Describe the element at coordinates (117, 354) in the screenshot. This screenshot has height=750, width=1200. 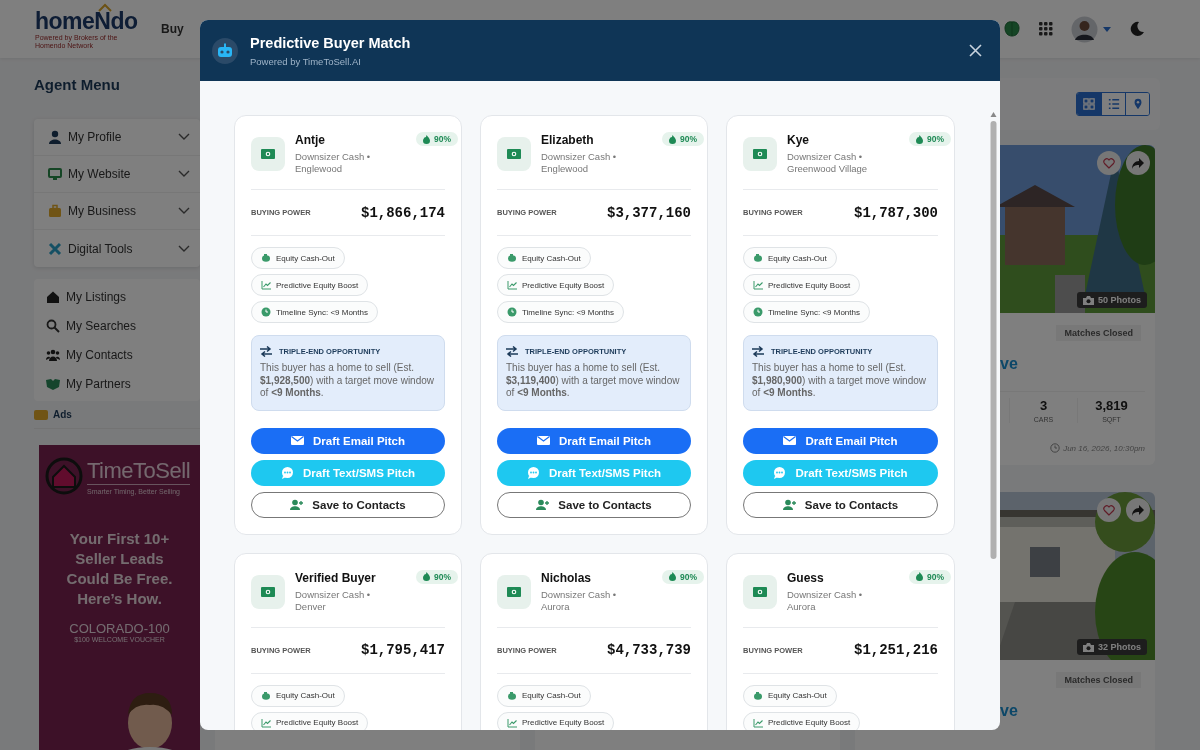
I see `sidebar-link: My Contacts` at that location.